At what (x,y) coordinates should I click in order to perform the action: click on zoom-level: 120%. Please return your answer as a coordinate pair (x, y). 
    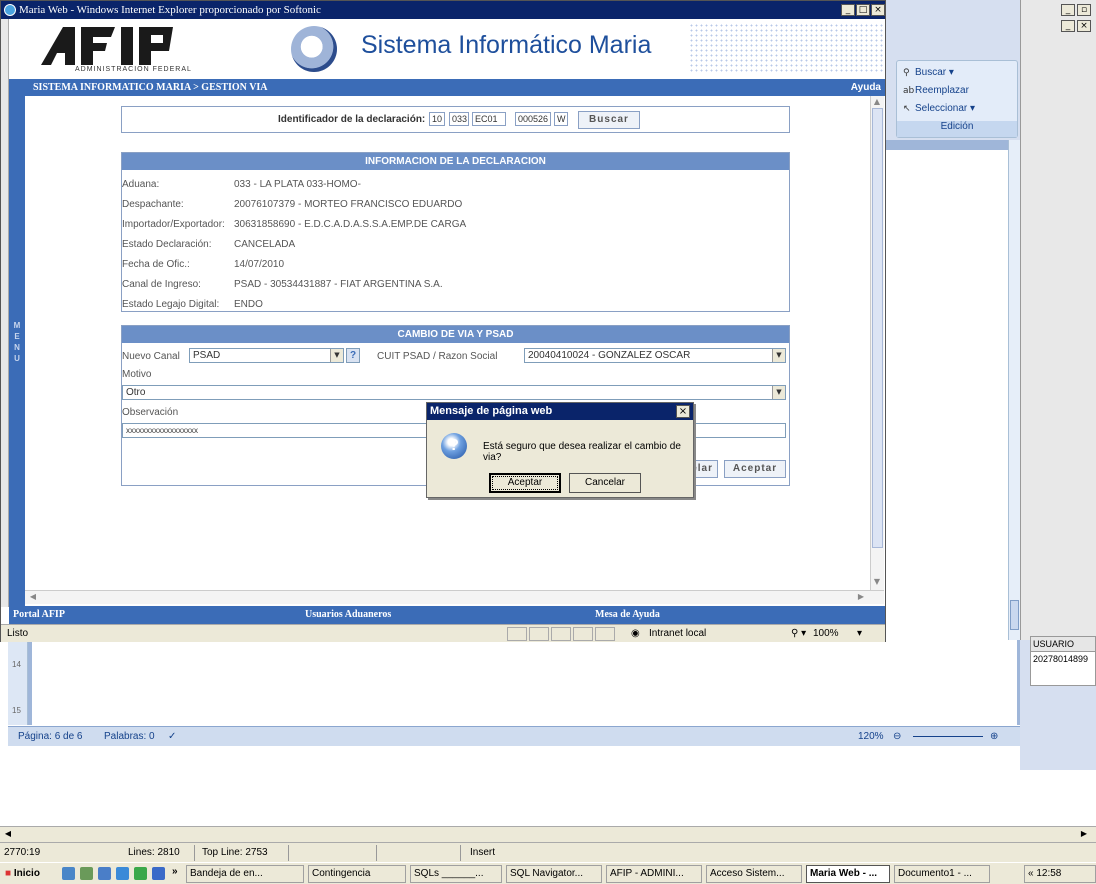
    Looking at the image, I should click on (871, 736).